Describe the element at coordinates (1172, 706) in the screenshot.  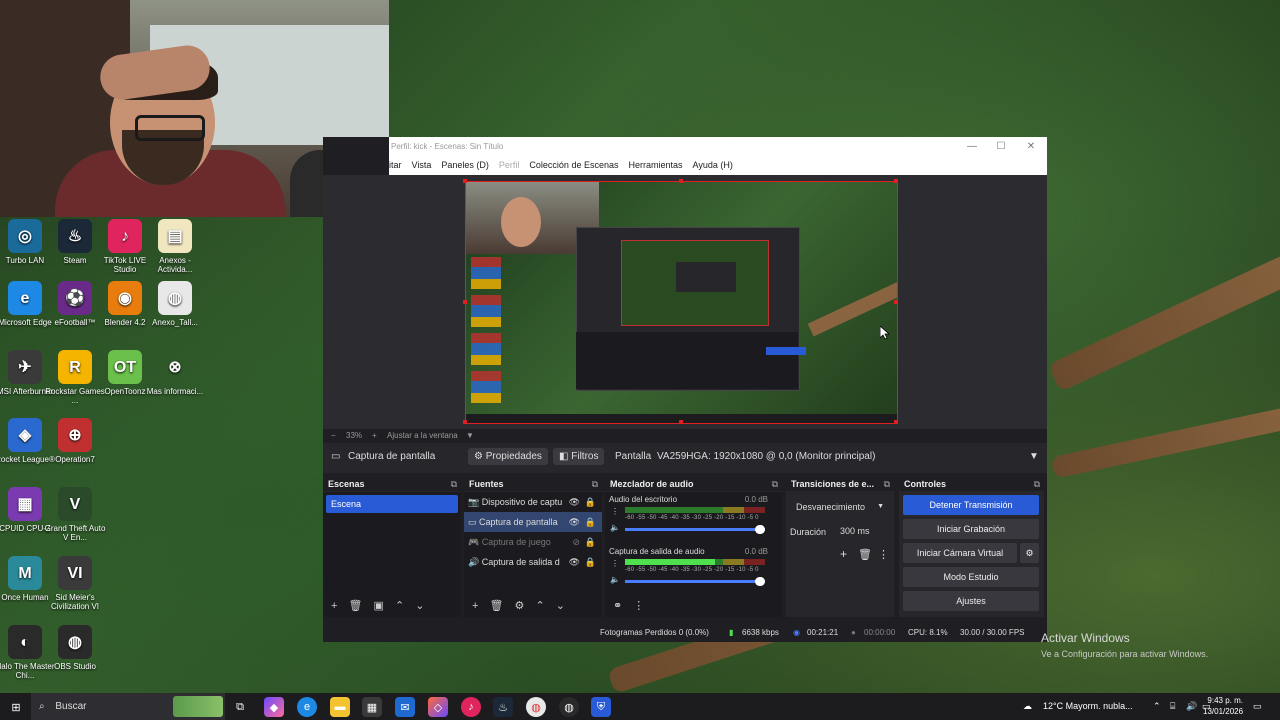
I see `network-icon: ⌸` at that location.